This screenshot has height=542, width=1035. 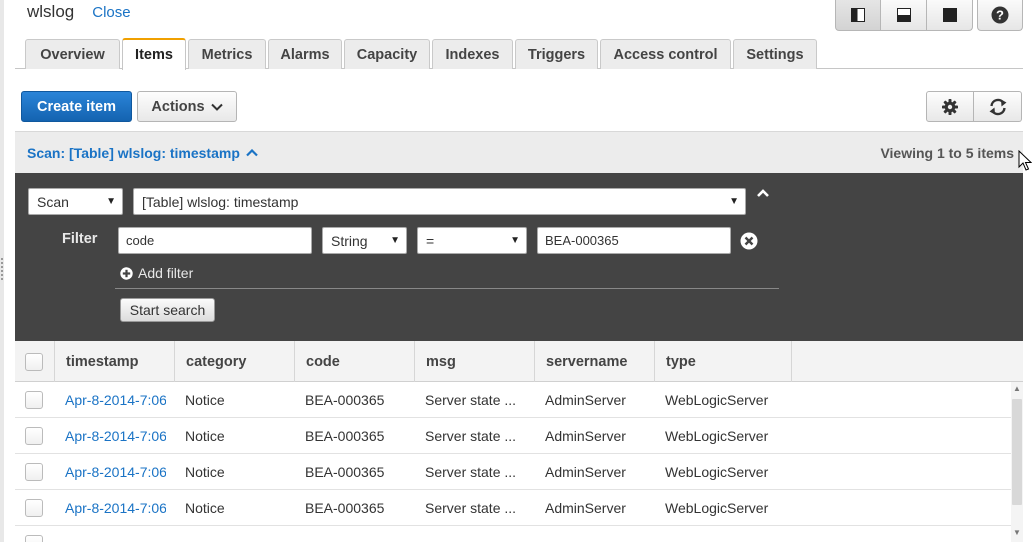 I want to click on tab-alarms: Alarms, so click(x=305, y=54).